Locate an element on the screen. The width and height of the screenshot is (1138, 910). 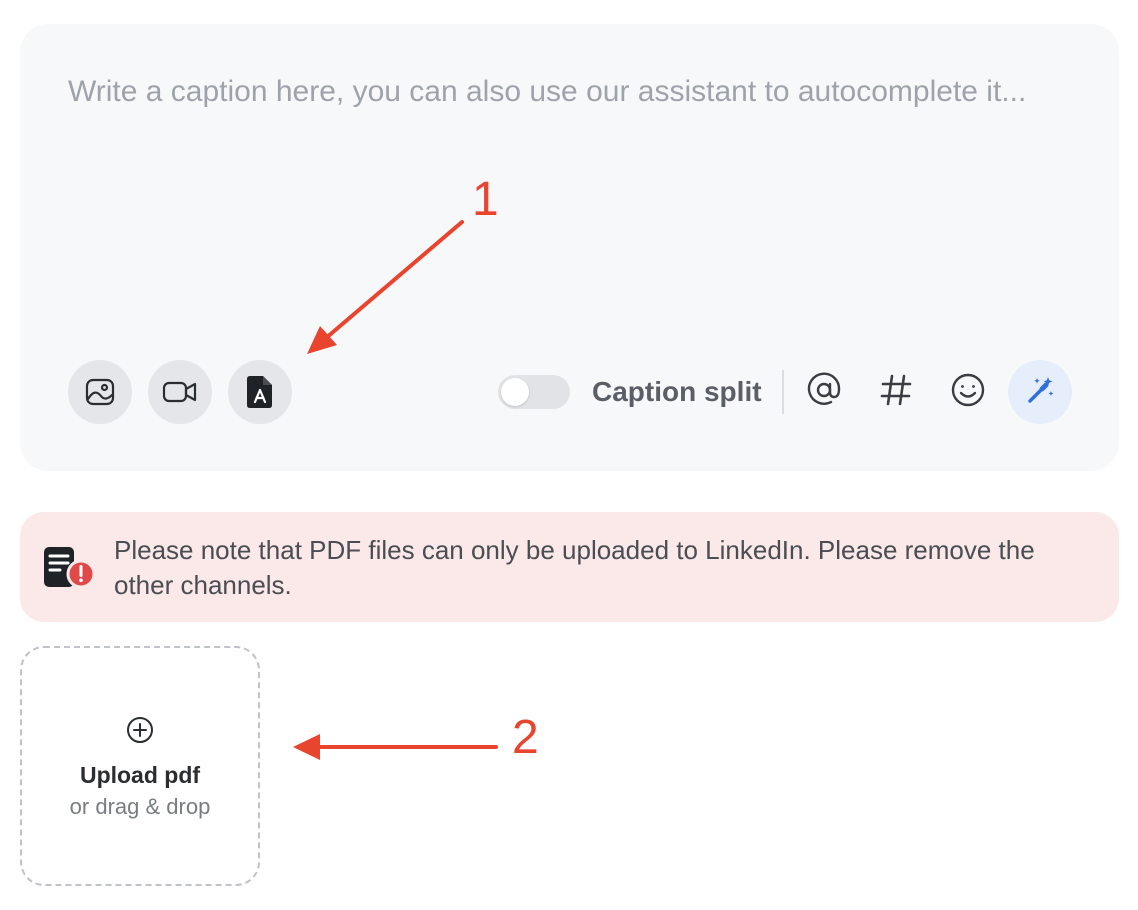
add-pdf-button is located at coordinates (260, 392).